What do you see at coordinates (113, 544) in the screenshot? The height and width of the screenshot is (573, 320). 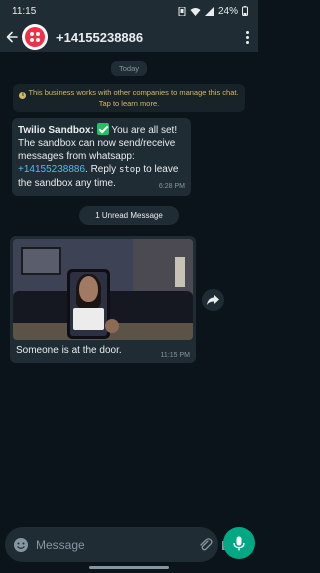 I see `message-input` at bounding box center [113, 544].